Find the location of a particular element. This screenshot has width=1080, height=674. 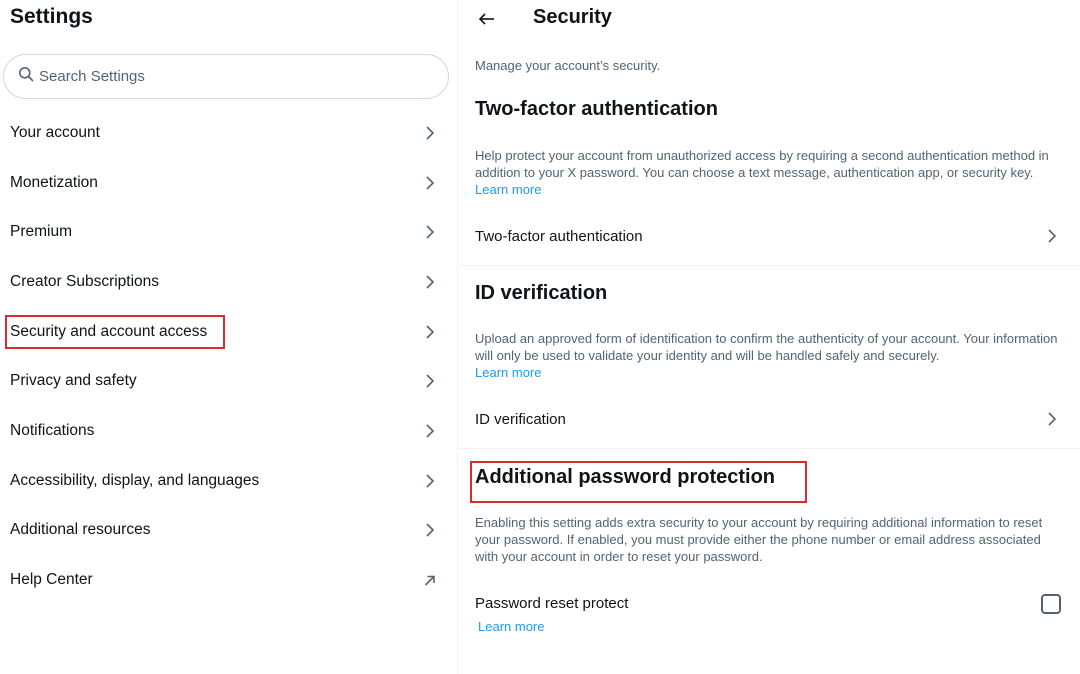

id-verification-row: ID verification is located at coordinates (769, 419).